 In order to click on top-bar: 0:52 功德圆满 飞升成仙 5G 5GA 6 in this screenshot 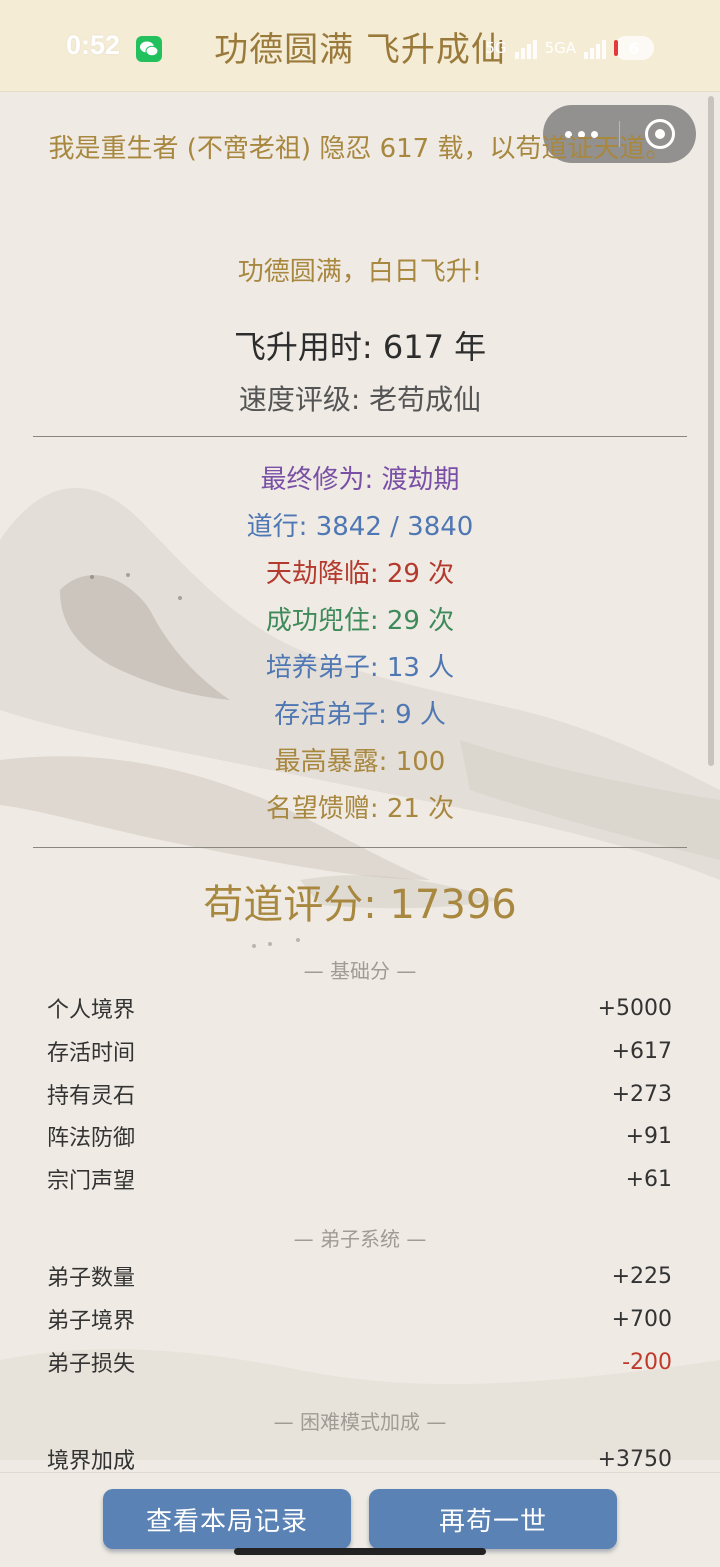, I will do `click(360, 46)`.